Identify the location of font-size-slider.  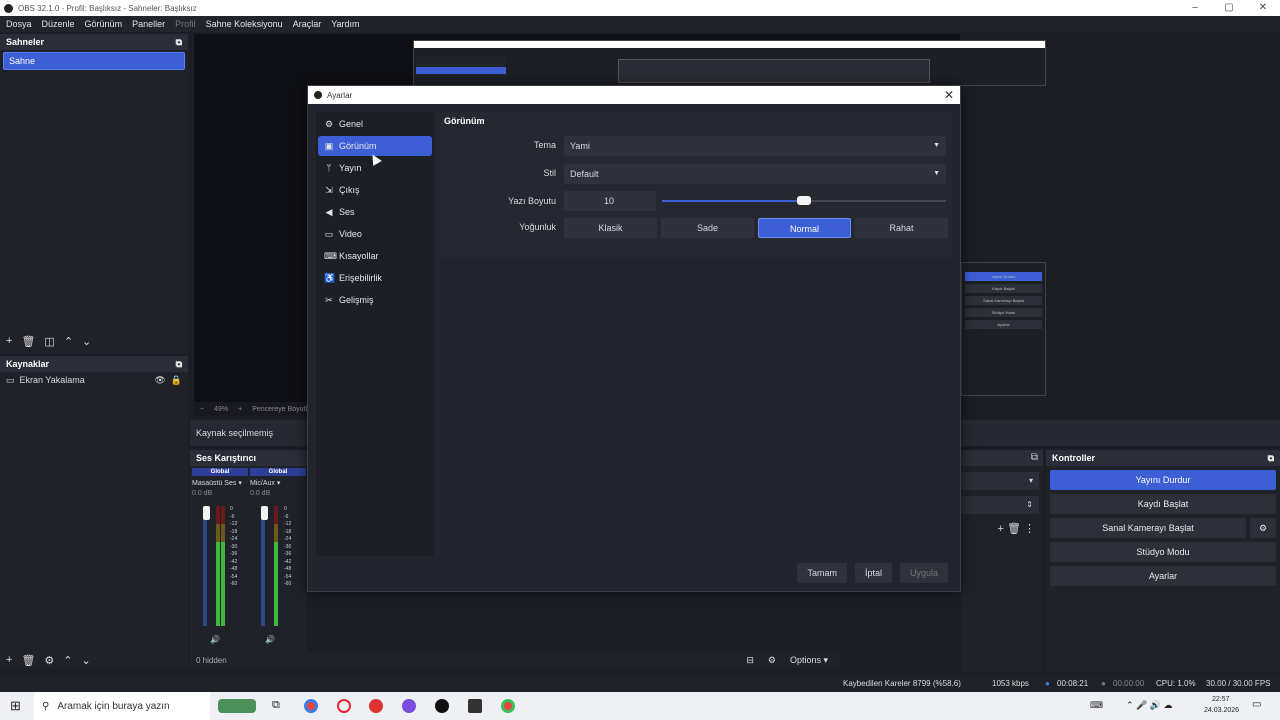
(804, 201).